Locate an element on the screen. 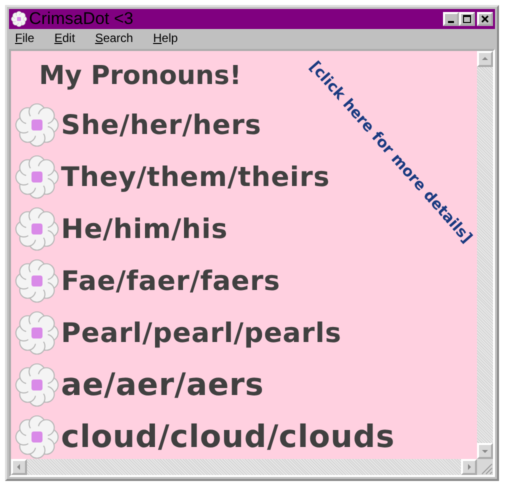  menu-item: Search is located at coordinates (117, 38).